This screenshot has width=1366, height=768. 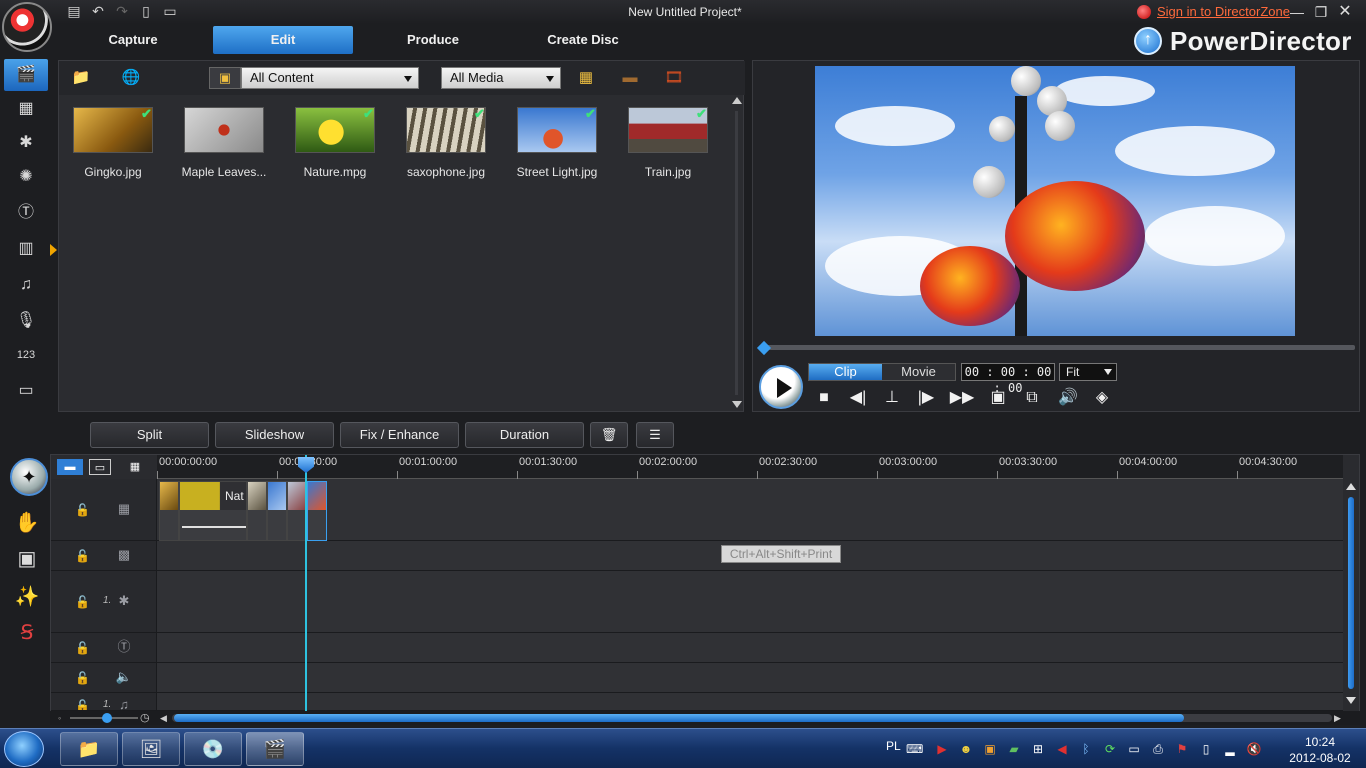 What do you see at coordinates (27, 27) in the screenshot?
I see `app-logo` at bounding box center [27, 27].